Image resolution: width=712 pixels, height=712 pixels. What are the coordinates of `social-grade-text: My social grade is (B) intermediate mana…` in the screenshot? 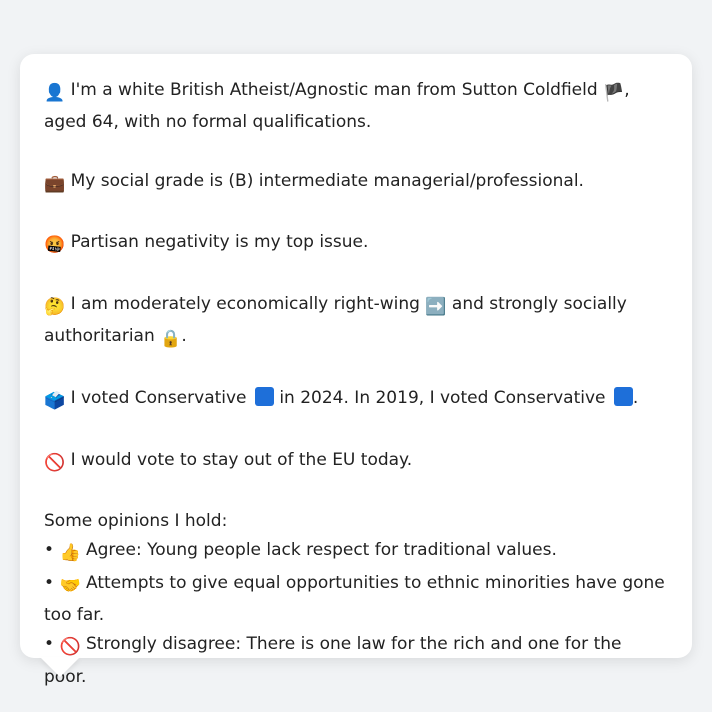 It's located at (327, 180).